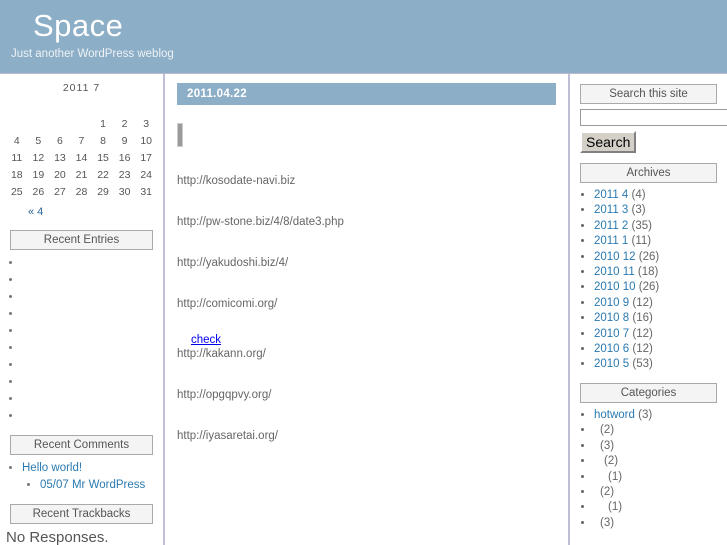 The image size is (727, 545). What do you see at coordinates (81, 240) in the screenshot?
I see `recent-entries-heading: Recent Entries` at bounding box center [81, 240].